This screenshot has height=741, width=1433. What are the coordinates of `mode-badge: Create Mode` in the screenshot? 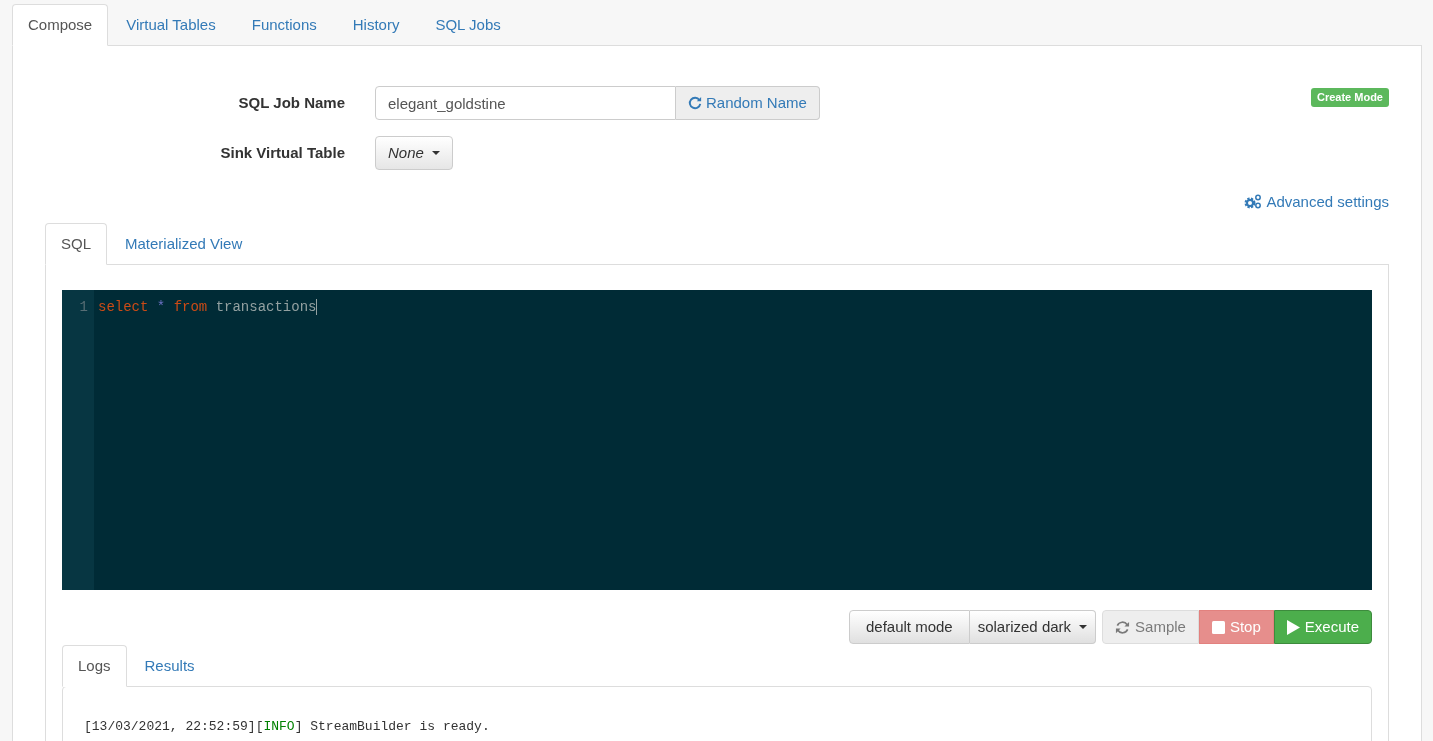 It's located at (1349, 97).